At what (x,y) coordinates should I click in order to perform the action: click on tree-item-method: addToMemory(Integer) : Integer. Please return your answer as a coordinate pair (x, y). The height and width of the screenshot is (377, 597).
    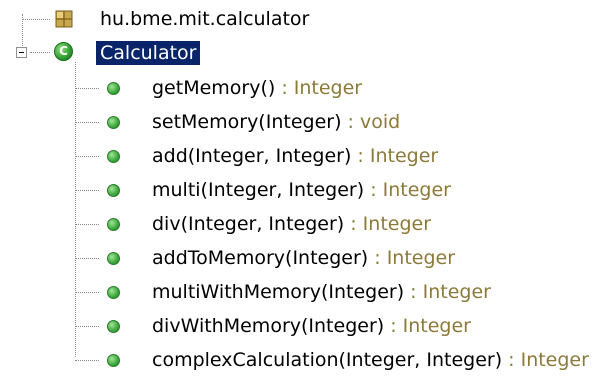
    Looking at the image, I should click on (298, 258).